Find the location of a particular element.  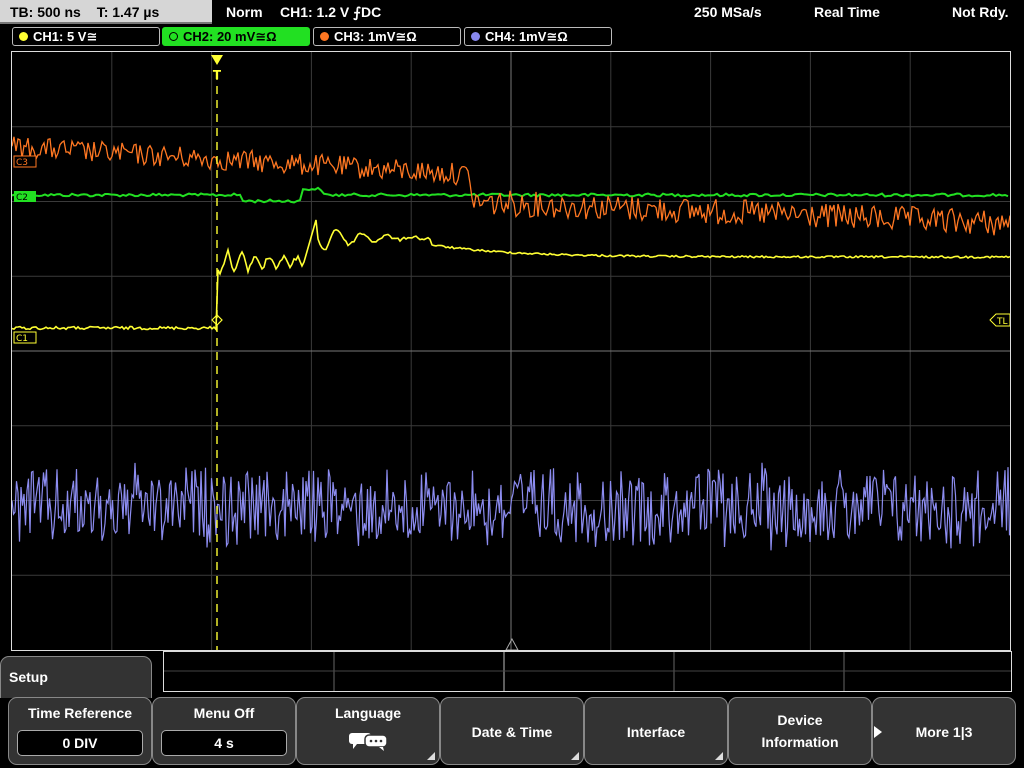

menu-off-value: 4 s is located at coordinates (224, 743).